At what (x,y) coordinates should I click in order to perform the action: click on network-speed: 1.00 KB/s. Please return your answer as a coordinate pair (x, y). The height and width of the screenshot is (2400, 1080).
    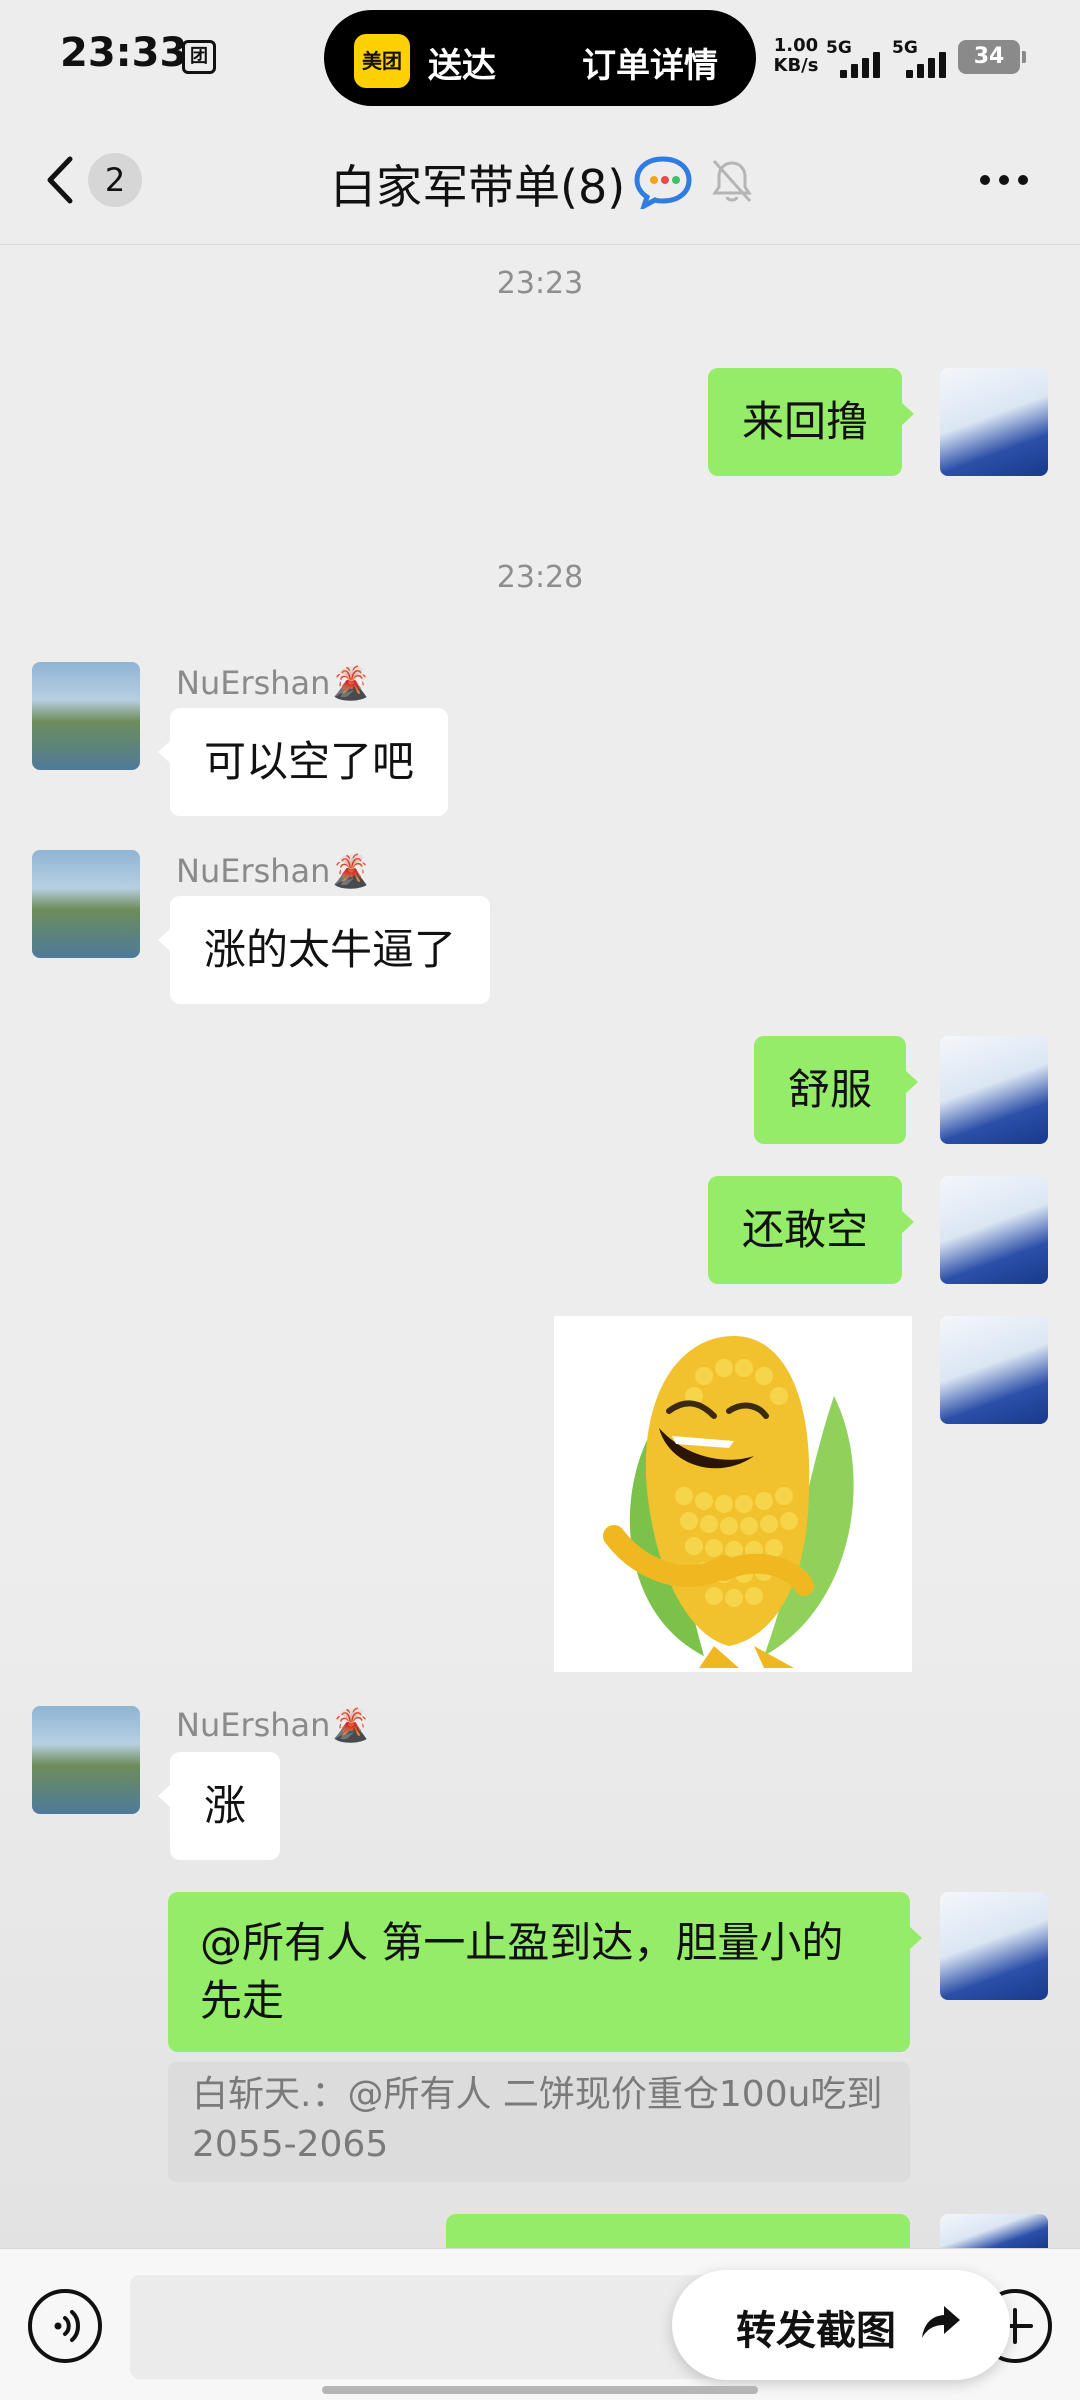
    Looking at the image, I should click on (796, 56).